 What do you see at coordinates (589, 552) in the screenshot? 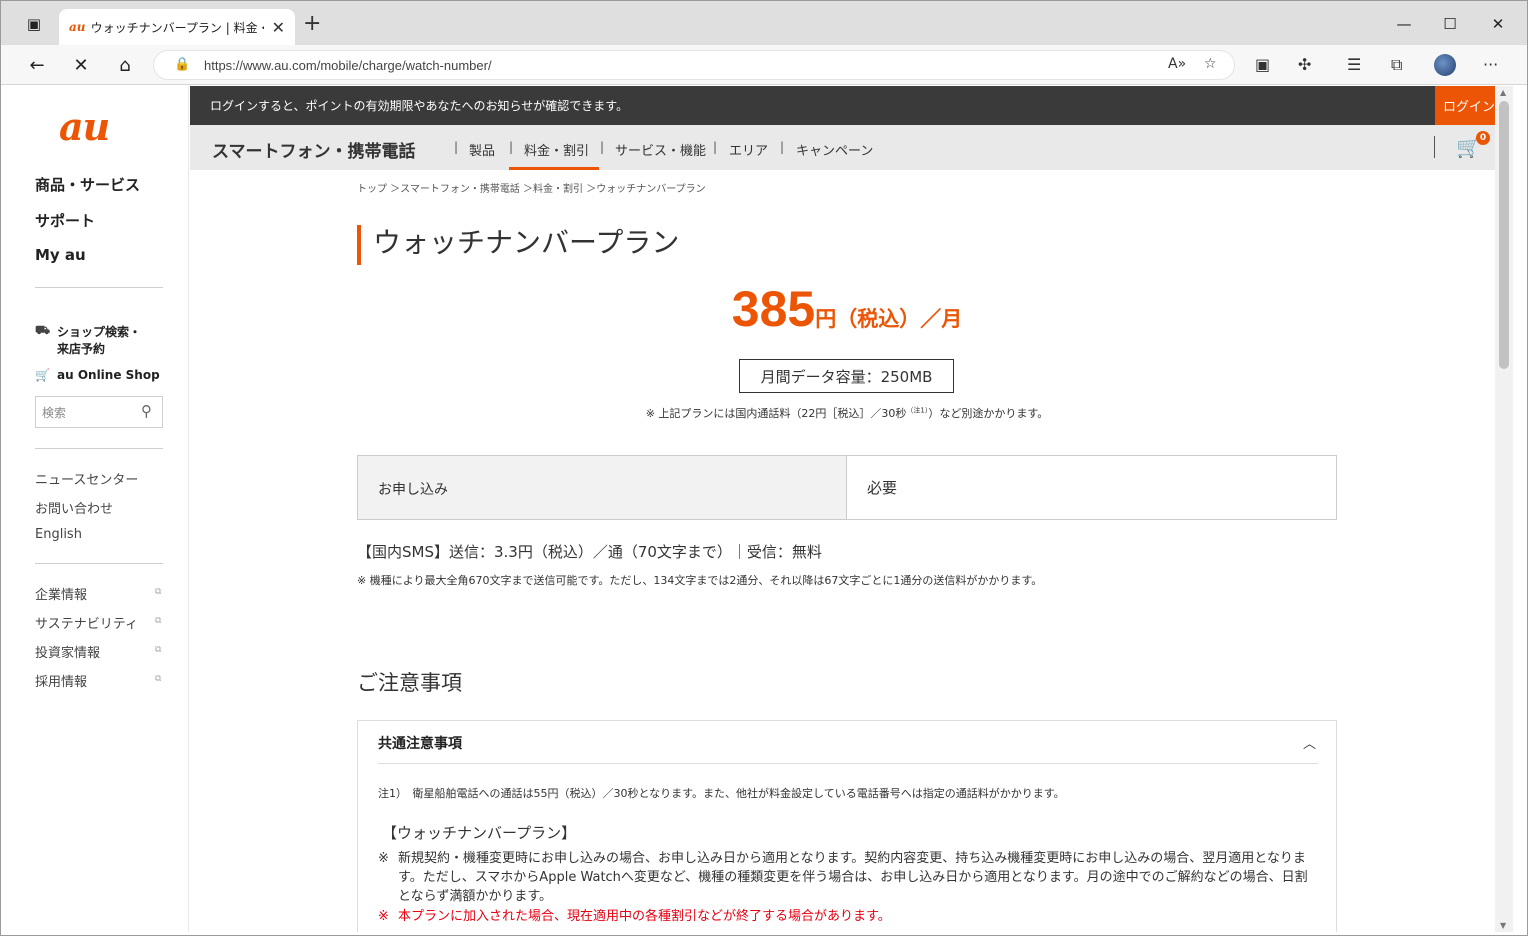
I see `sms-pricing: 【国内SMS】送信：3.3円（税込）／通（70文字まで）｜受信：無料` at bounding box center [589, 552].